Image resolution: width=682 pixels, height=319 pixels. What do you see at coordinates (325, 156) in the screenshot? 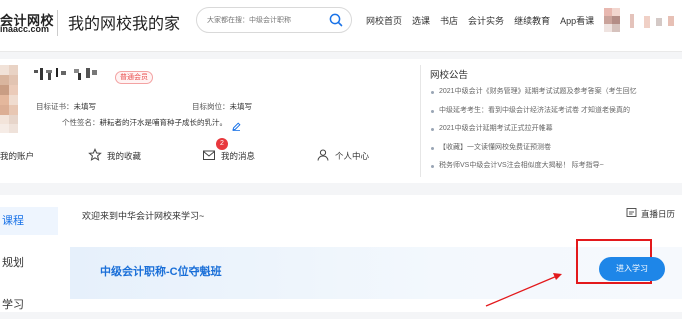
I see `user-icon` at bounding box center [325, 156].